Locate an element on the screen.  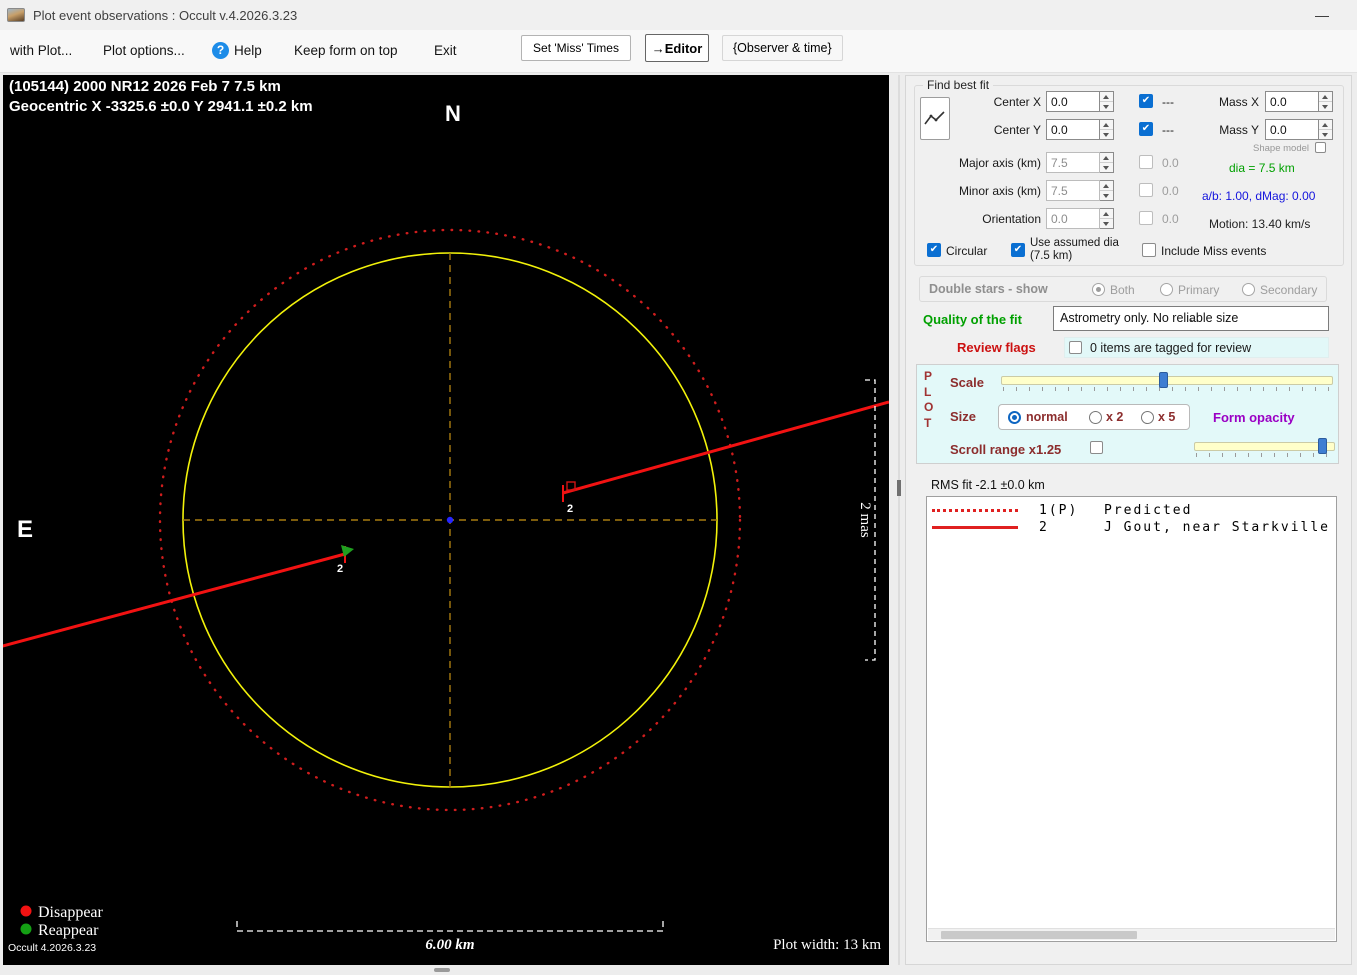
scale-slider is located at coordinates (1167, 382).